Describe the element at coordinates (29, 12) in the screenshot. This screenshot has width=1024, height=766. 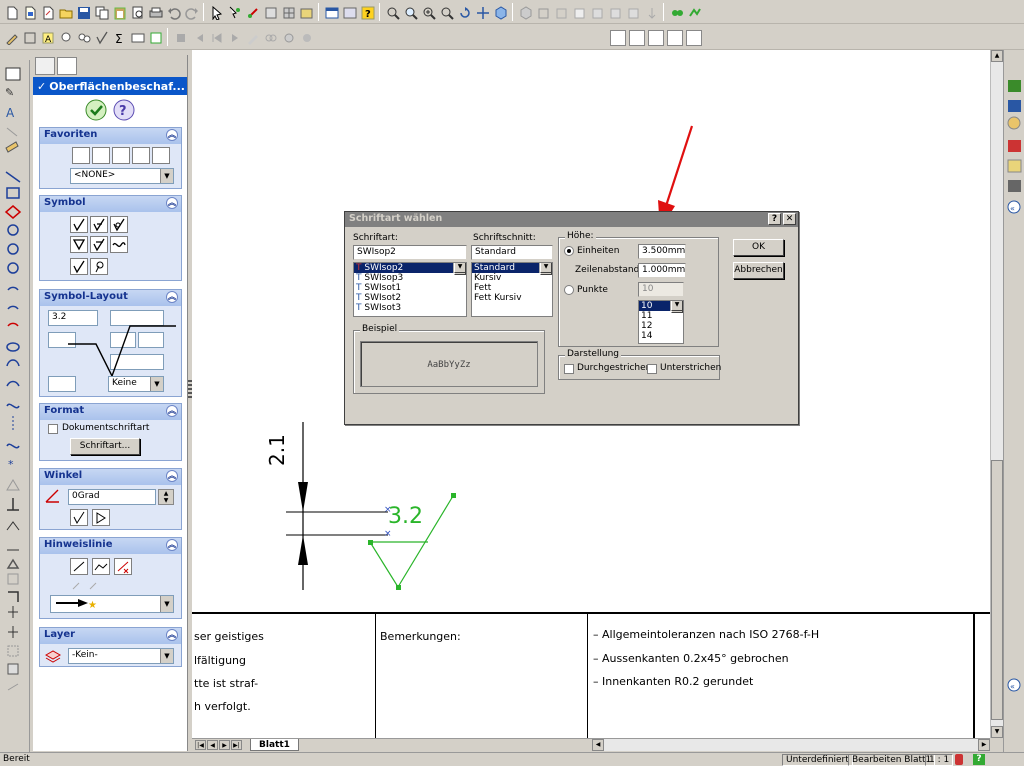
I see `new-from-template-icon` at that location.